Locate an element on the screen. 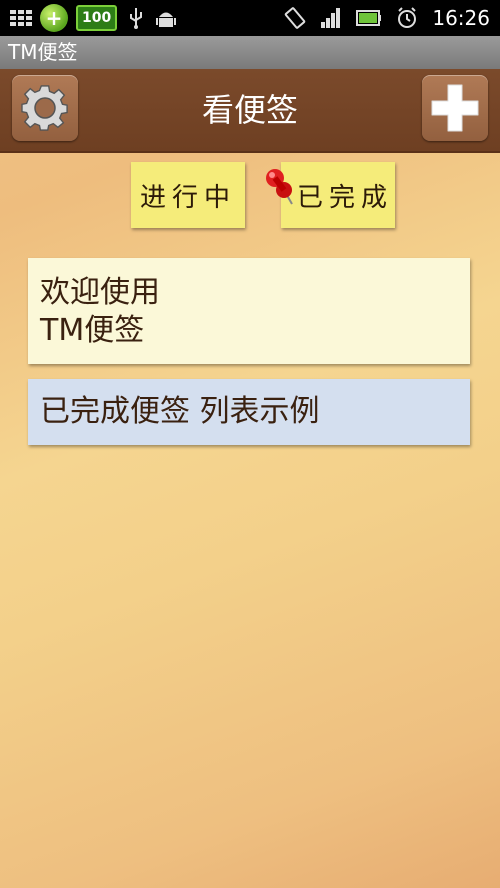  status-right-icons: 16:26 is located at coordinates (387, 18).